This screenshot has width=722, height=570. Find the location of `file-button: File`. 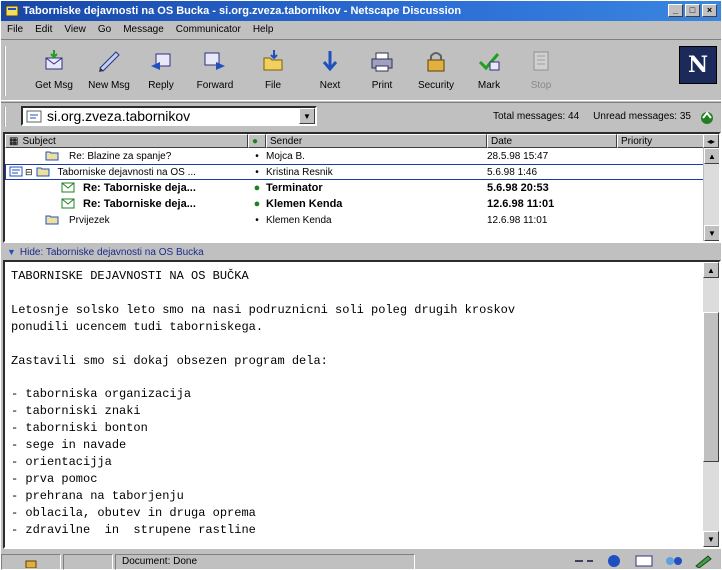

file-button: File is located at coordinates (273, 71).